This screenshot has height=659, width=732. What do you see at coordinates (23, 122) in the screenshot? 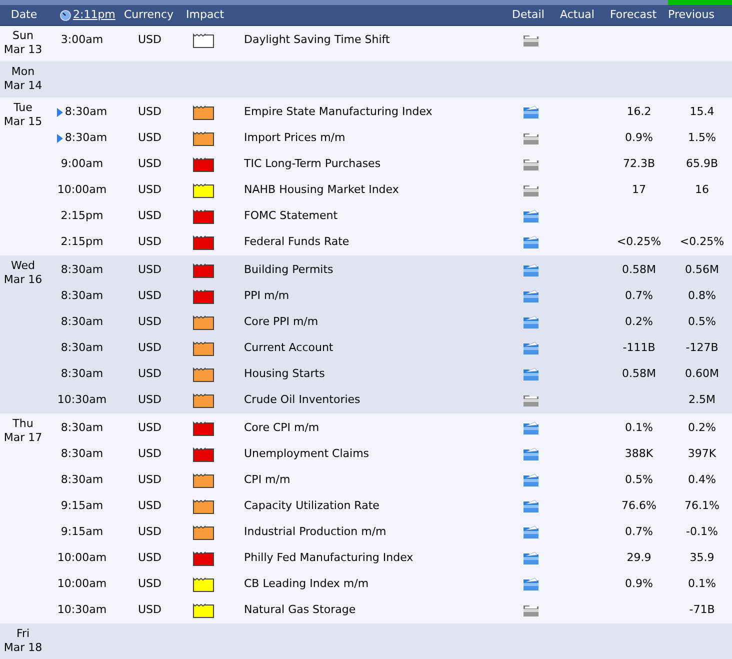
I see `date-label: Mar 15` at bounding box center [23, 122].